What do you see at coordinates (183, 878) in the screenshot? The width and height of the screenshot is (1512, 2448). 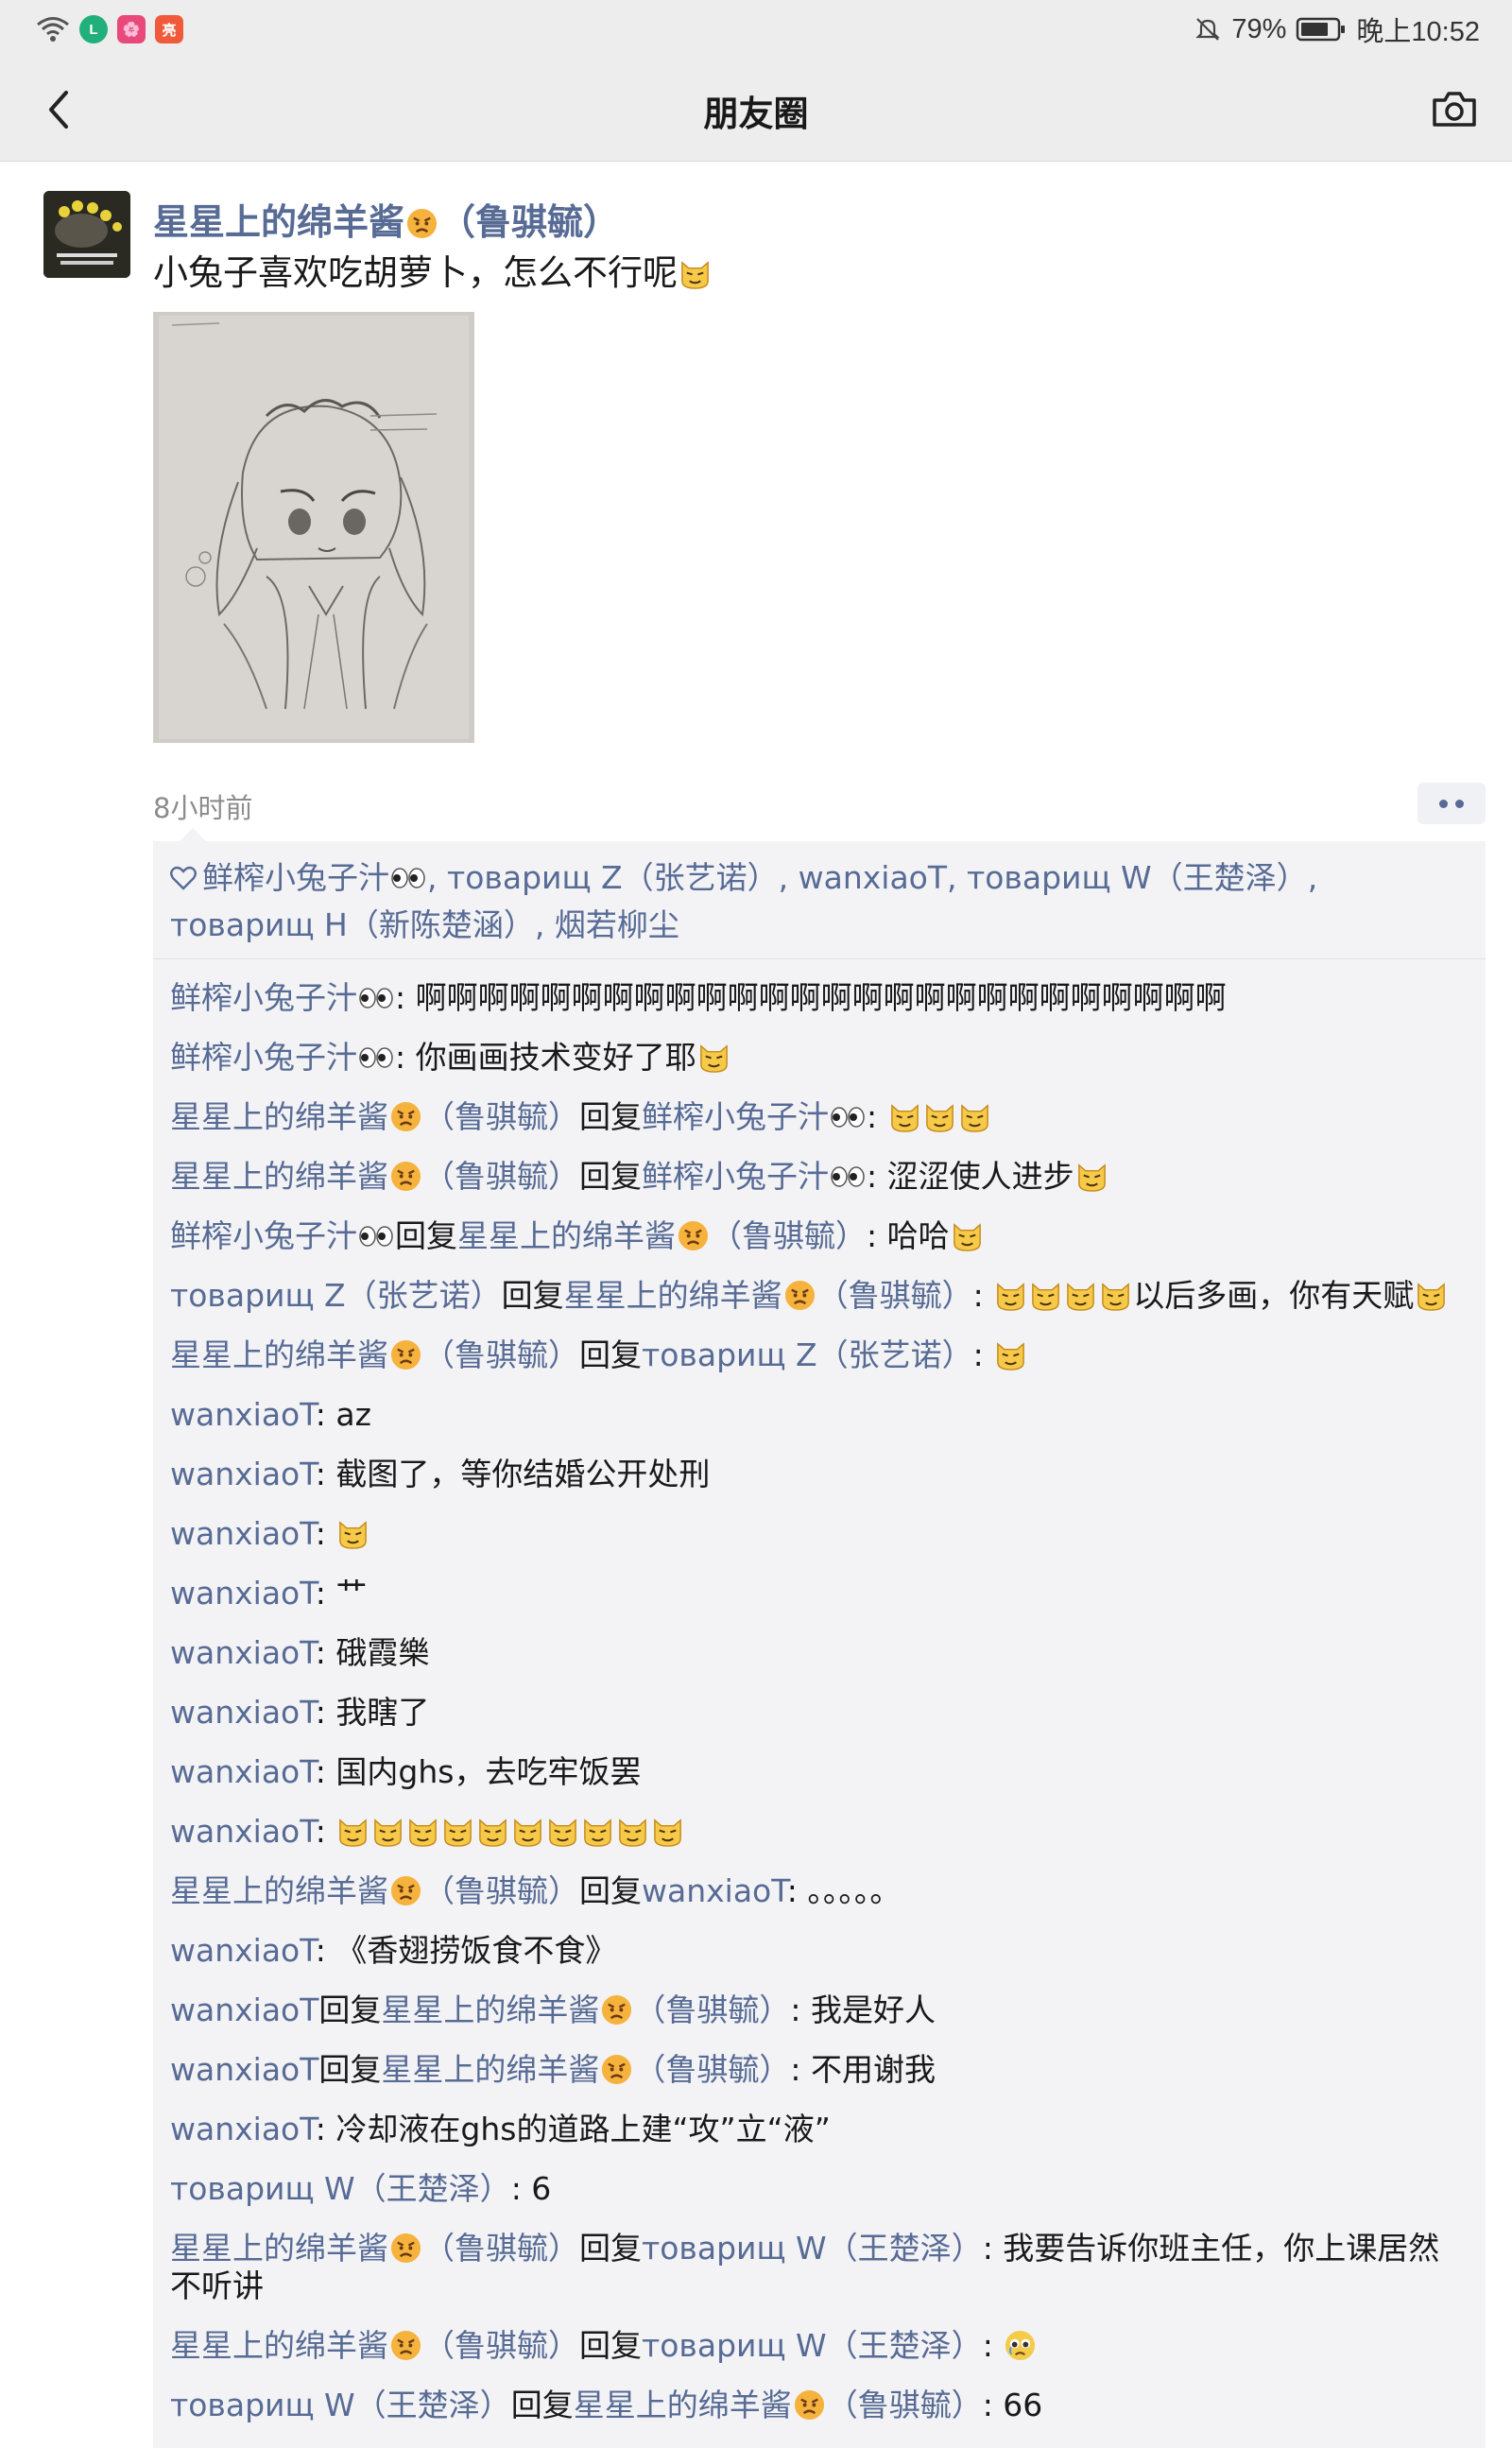 I see `heart-icon` at bounding box center [183, 878].